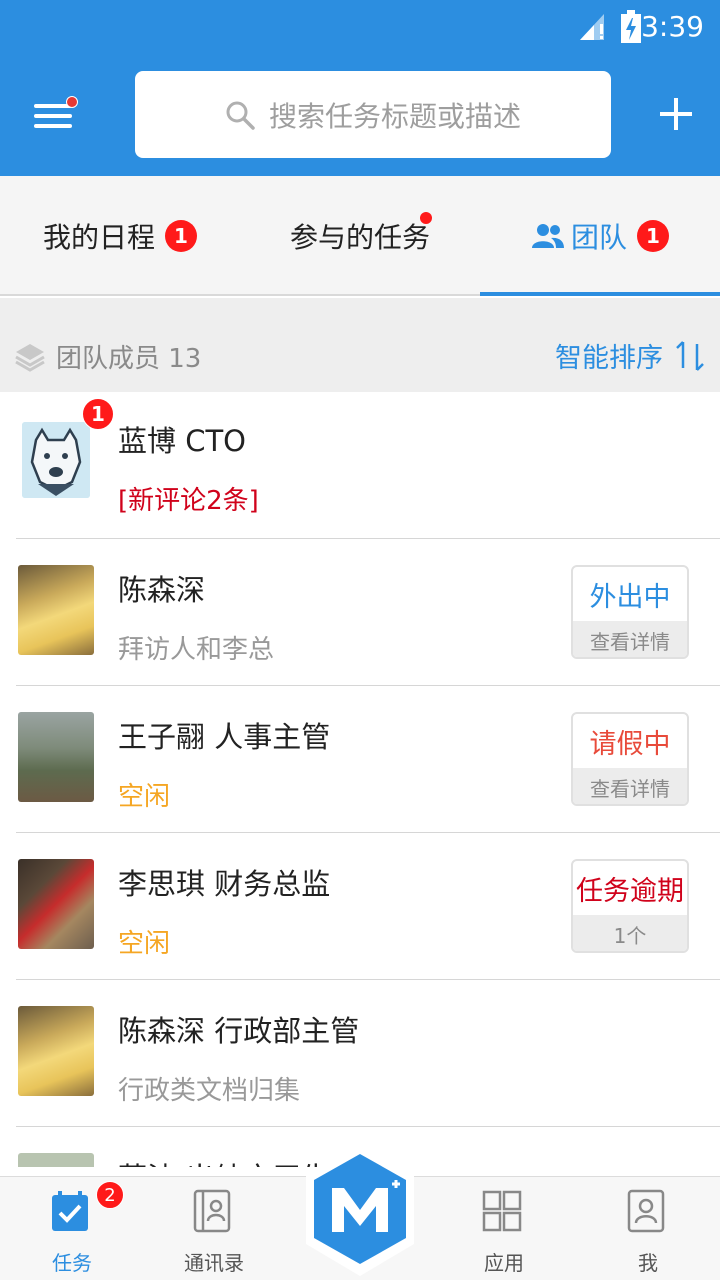  I want to click on team-member-count: 团队成员 13, so click(129, 359).